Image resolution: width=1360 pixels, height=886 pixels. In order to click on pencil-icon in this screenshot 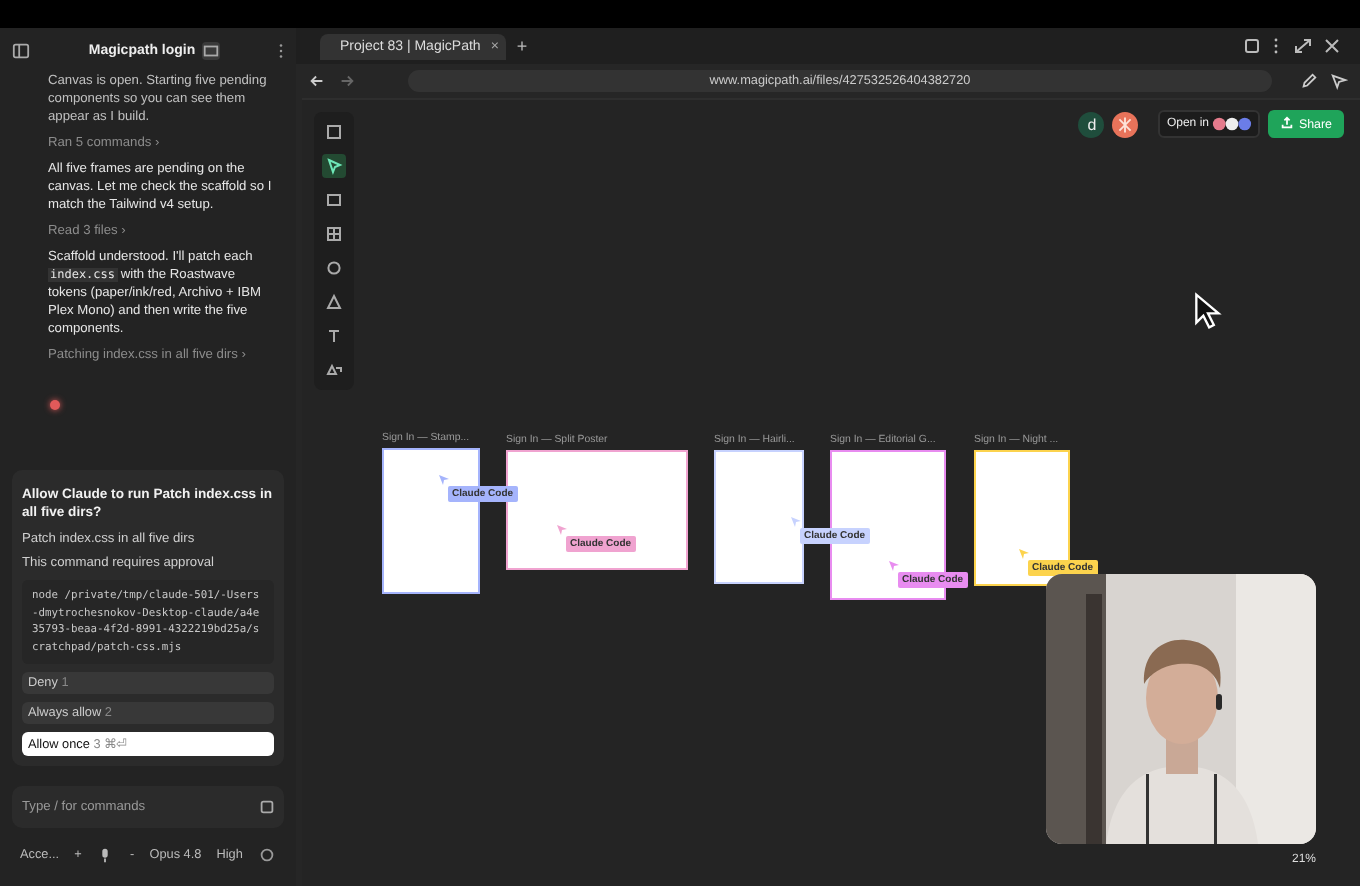, I will do `click(1309, 81)`.